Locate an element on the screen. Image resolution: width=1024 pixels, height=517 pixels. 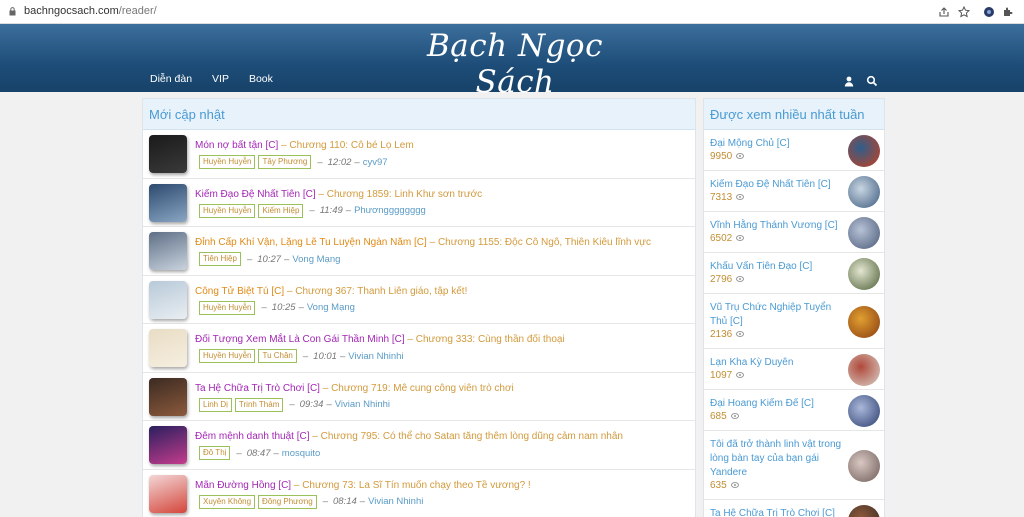
book-meta: Tiên Hiệp – 10:27 – Vong Mạng is located at coordinates (269, 259).